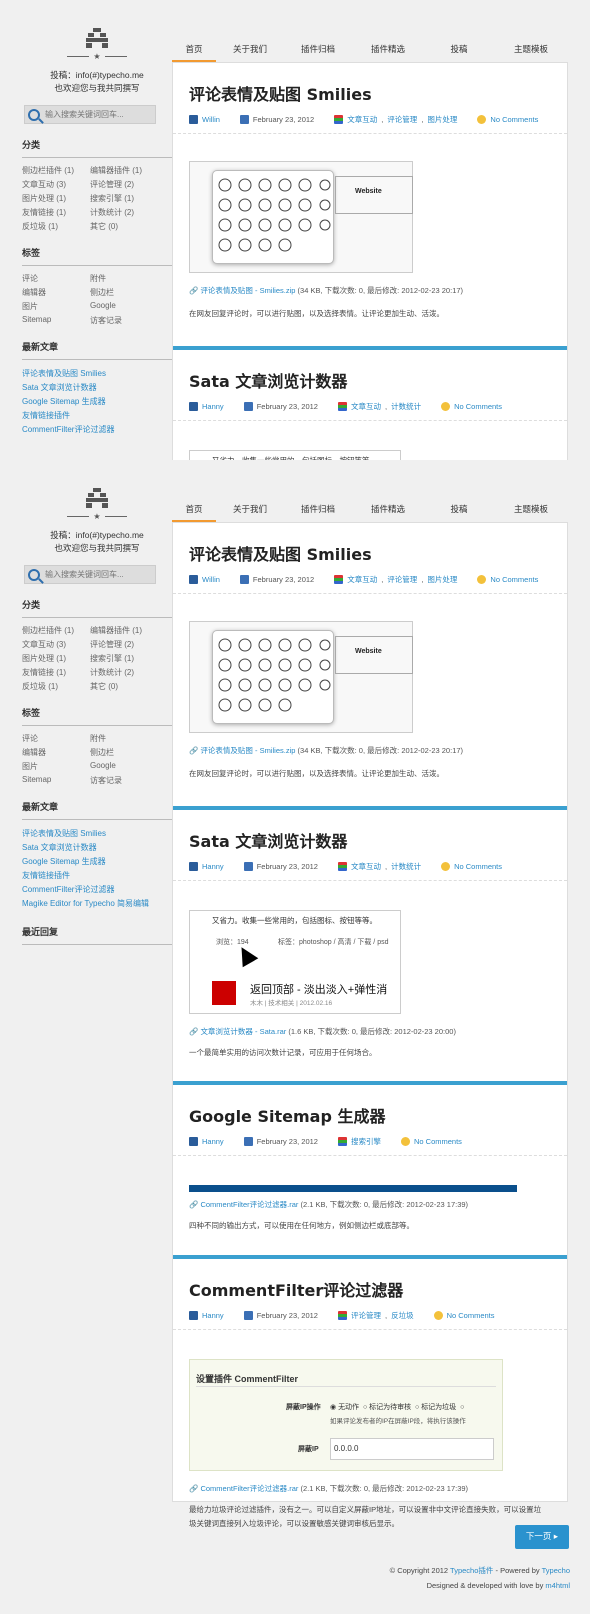 The height and width of the screenshot is (1614, 590). Describe the element at coordinates (471, 1570) in the screenshot. I see `footer-link-typecho-plugins: Typecho插件` at that location.